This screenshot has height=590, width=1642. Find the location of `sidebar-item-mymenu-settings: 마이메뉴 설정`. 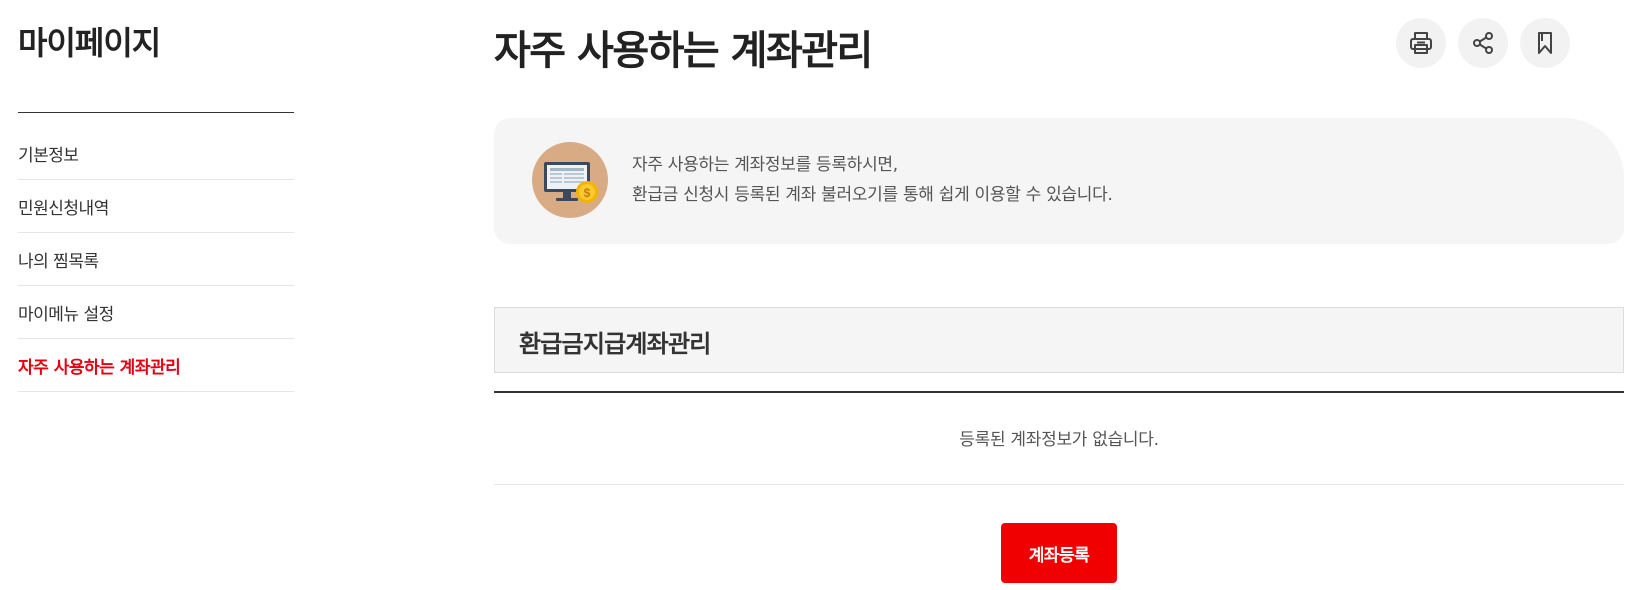

sidebar-item-mymenu-settings: 마이메뉴 설정 is located at coordinates (156, 312).